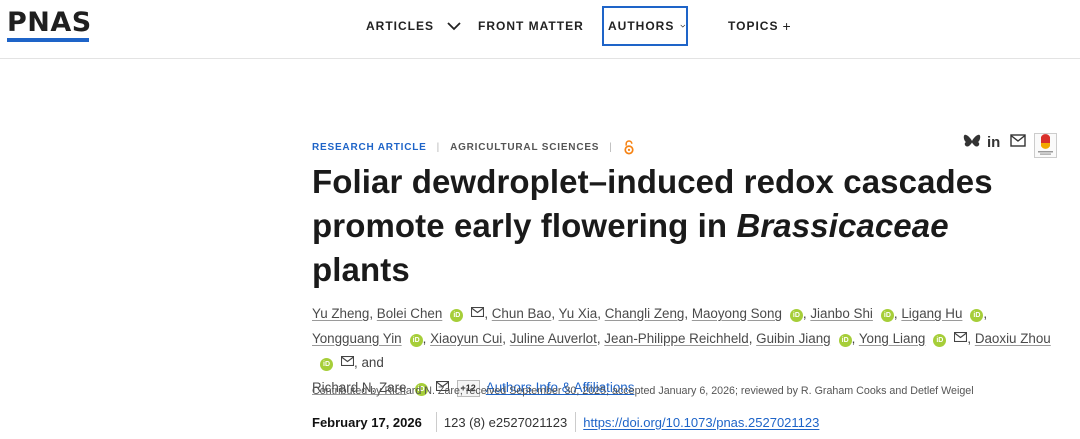 The width and height of the screenshot is (1080, 439). What do you see at coordinates (505, 422) in the screenshot?
I see `citation: 123 (8) e2527021123` at bounding box center [505, 422].